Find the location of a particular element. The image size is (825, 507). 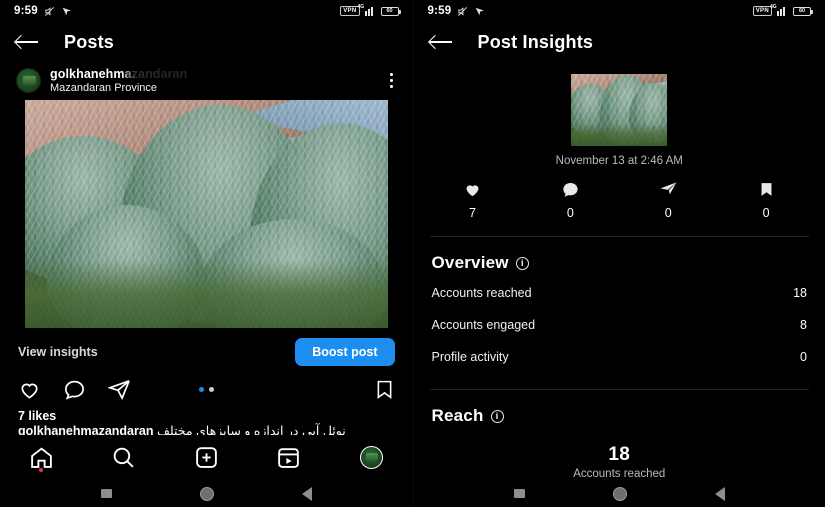

post-username: golkhanehmazandaran is located at coordinates (118, 74).